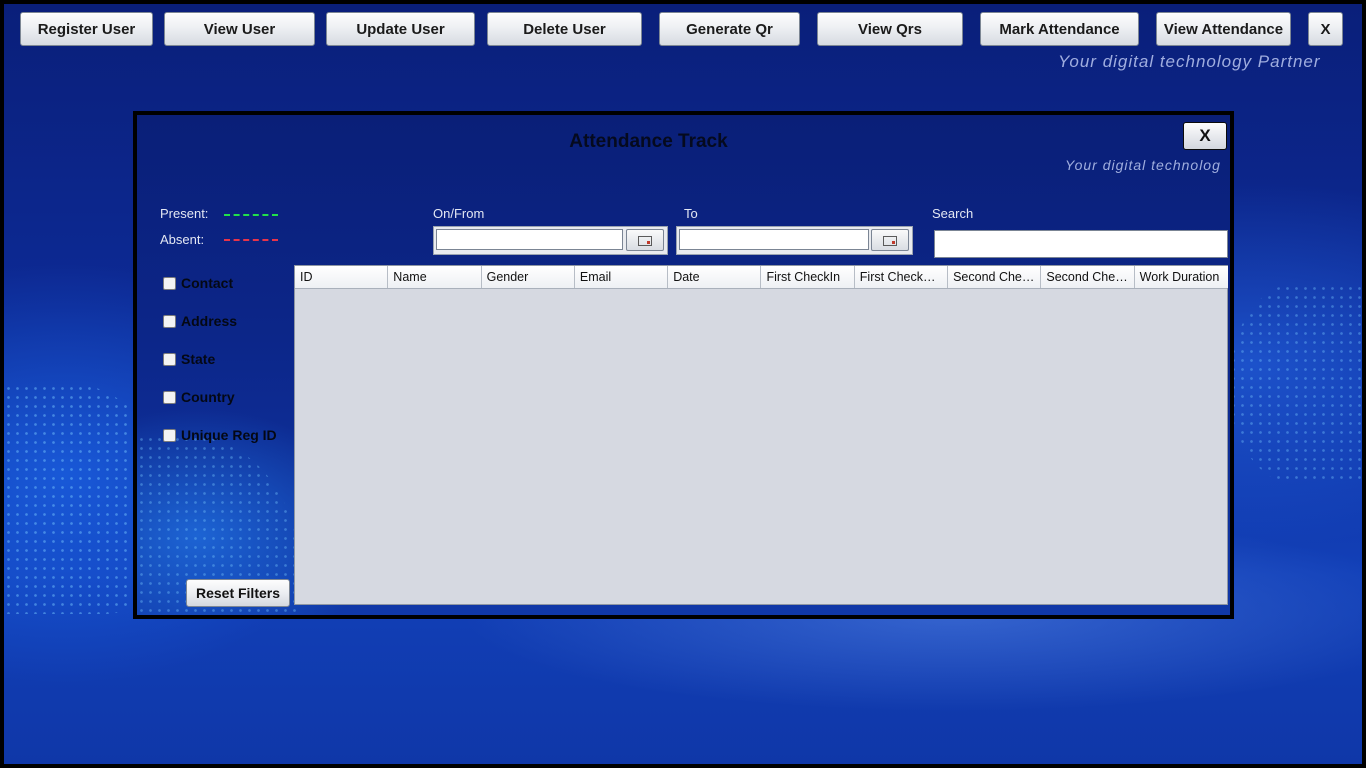 The image size is (1366, 768). Describe the element at coordinates (528, 277) in the screenshot. I see `column-header-gender: Gender` at that location.